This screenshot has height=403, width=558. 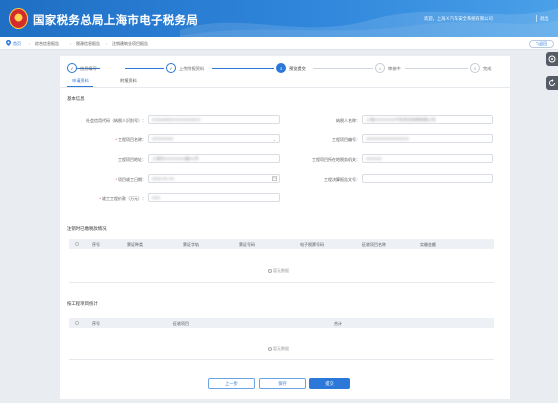 What do you see at coordinates (342, 179) in the screenshot?
I see `settlement-doc-label-text: 工程决算报告文号：` at bounding box center [342, 179].